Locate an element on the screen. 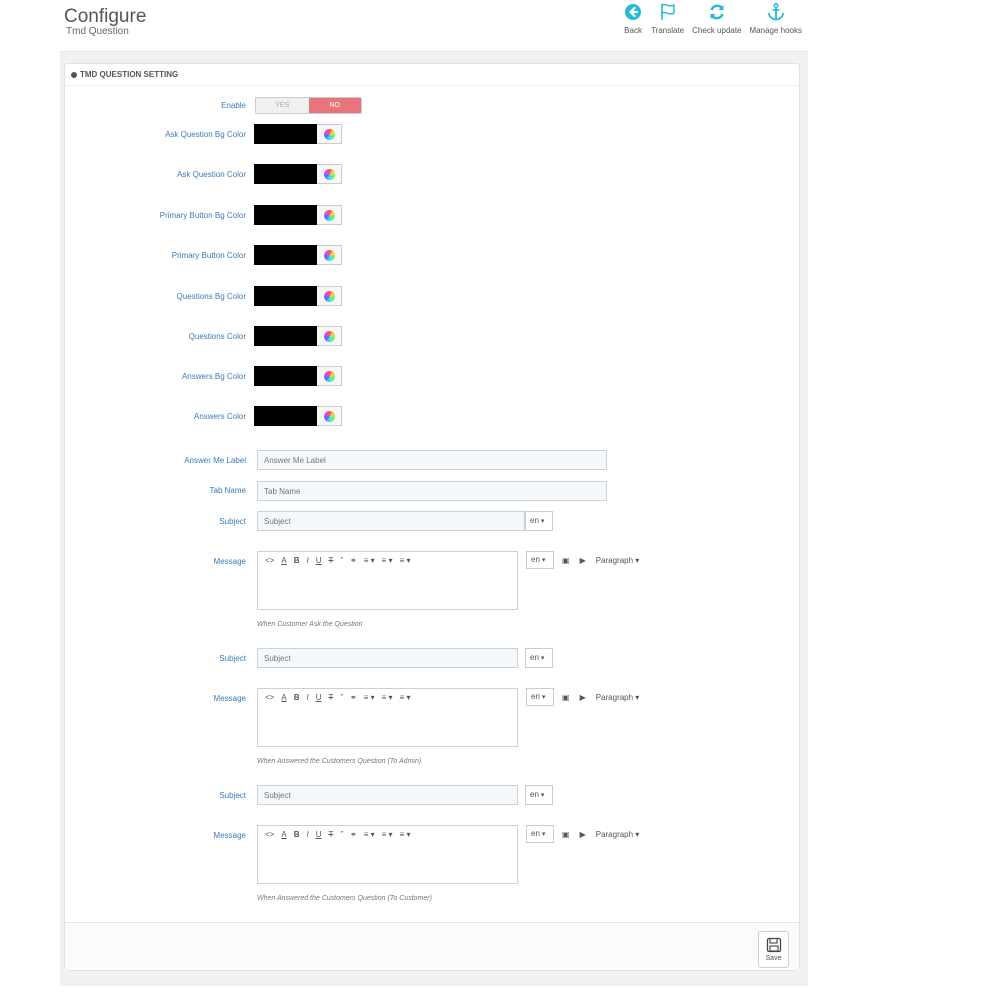  editor-toolbar: <> A B I U T ” ⚭ ≡ ▾ ≡ ▾ ≡ ▾ is located at coordinates (388, 560).